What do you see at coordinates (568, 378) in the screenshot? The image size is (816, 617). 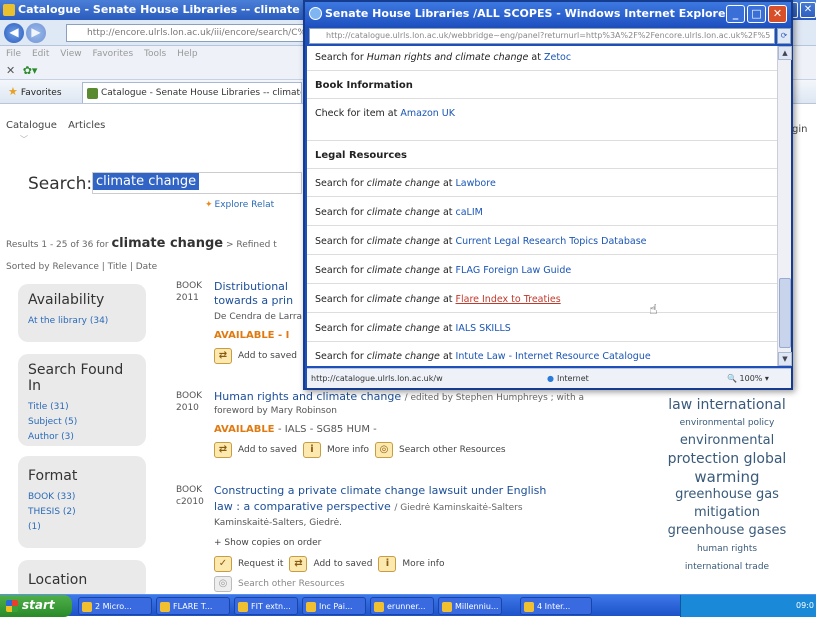 I see `status-zone: Internet` at bounding box center [568, 378].